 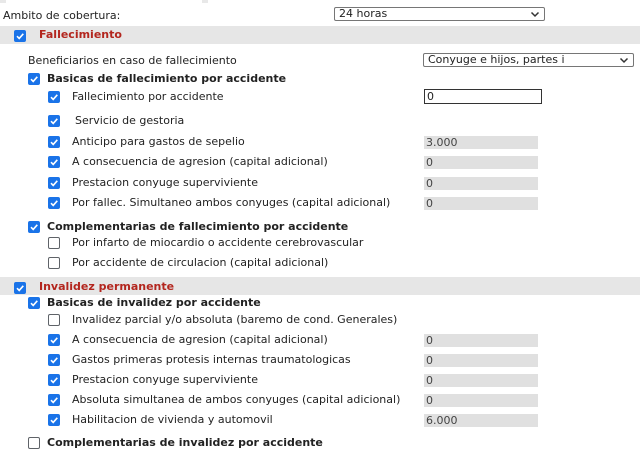 I want to click on cobertura-select: 24 horas, so click(x=439, y=14).